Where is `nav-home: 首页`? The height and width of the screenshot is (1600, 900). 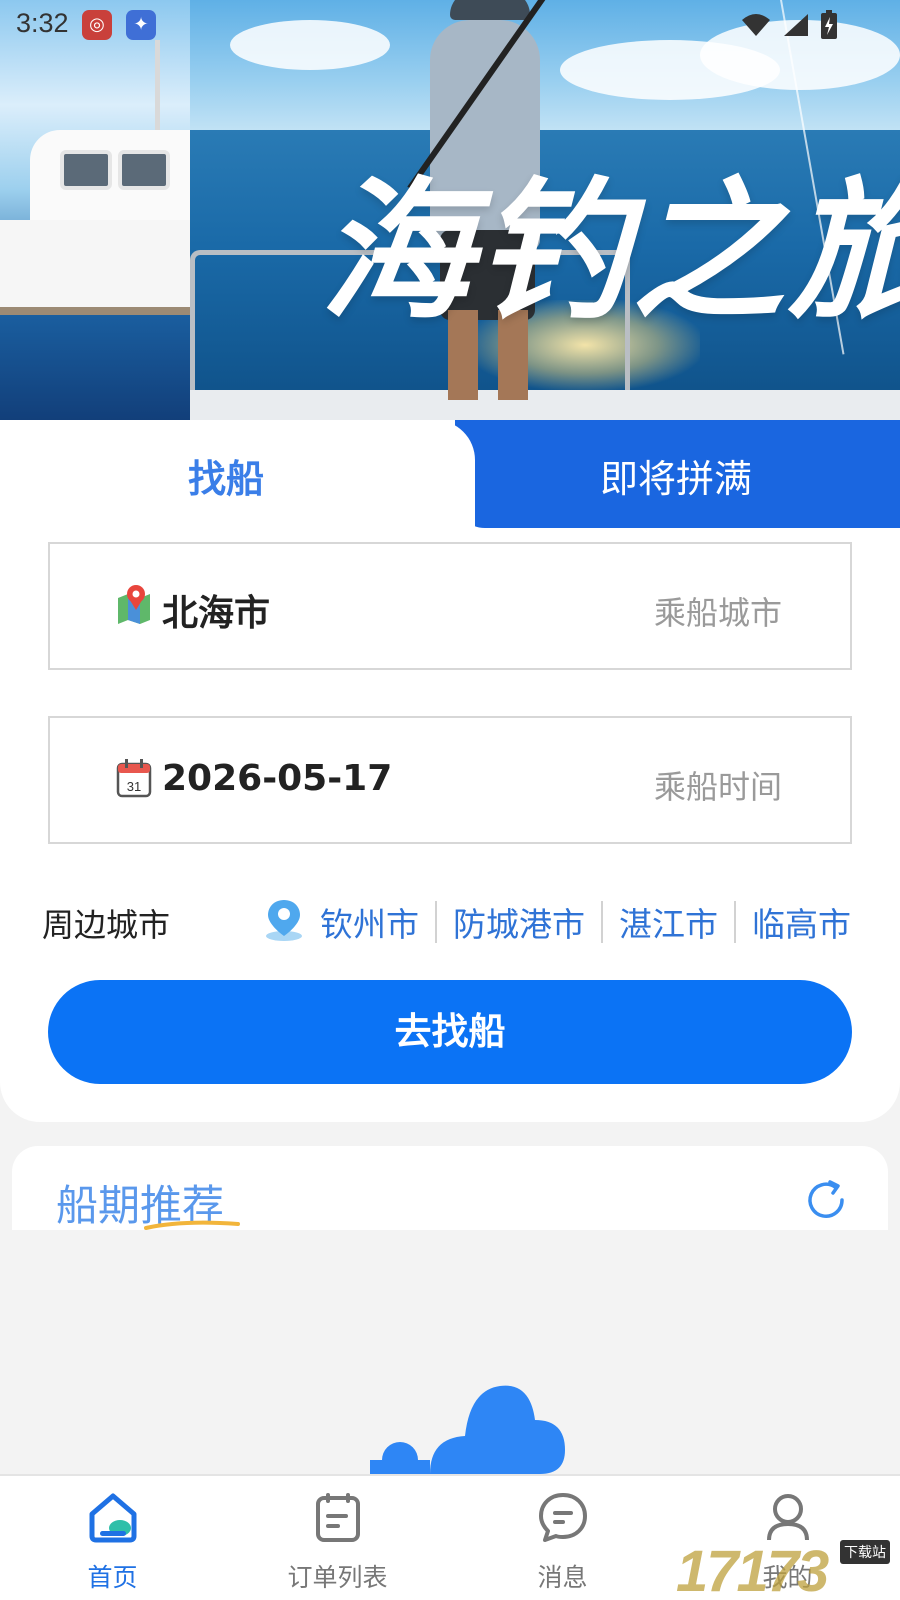
nav-home: 首页 is located at coordinates (112, 1538).